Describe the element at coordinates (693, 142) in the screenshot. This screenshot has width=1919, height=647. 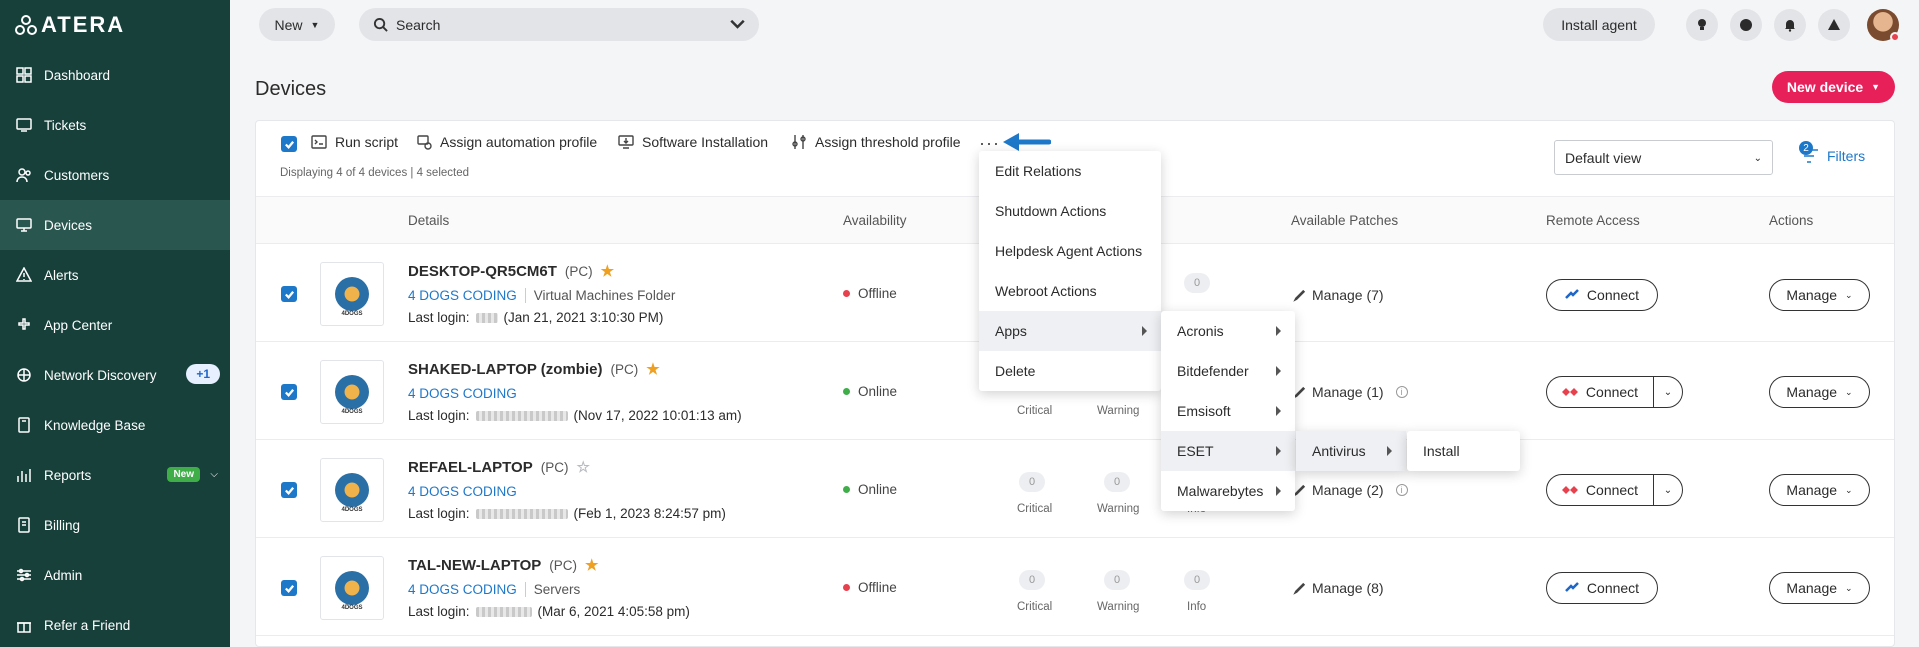
I see `software-installation-button: Software Installation` at that location.